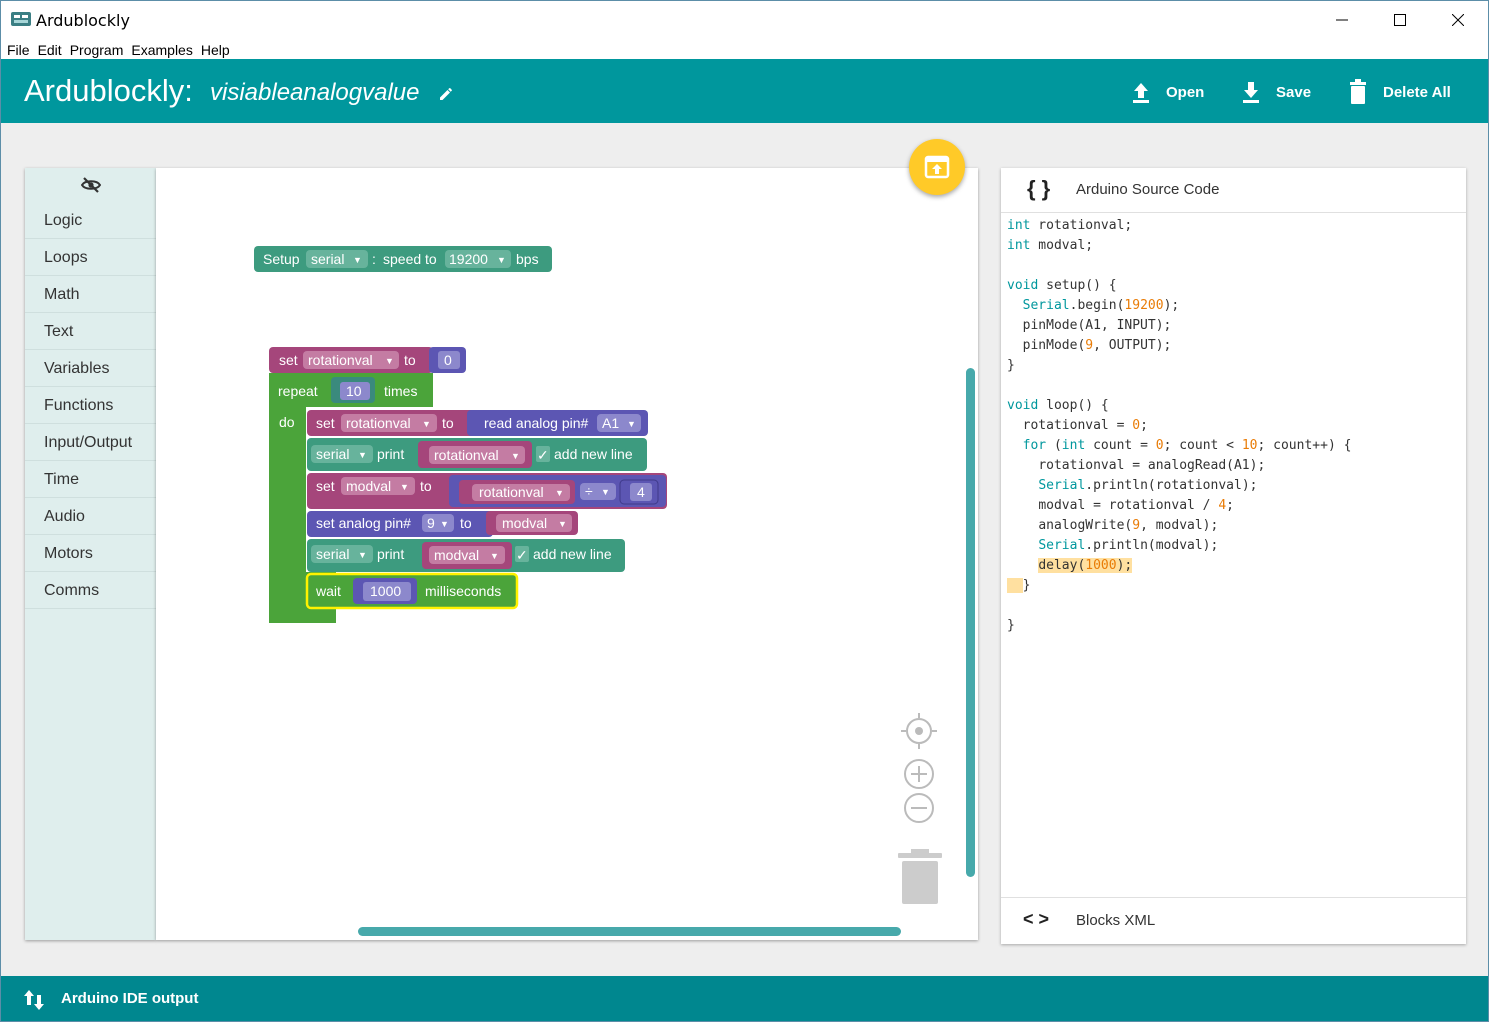 Image resolution: width=1489 pixels, height=1022 pixels. I want to click on toolbox-loops: Loops, so click(90, 257).